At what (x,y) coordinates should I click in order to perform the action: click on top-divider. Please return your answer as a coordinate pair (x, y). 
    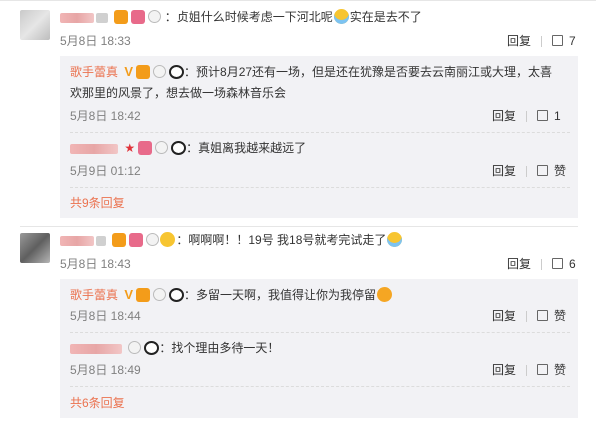
    Looking at the image, I should click on (298, 0).